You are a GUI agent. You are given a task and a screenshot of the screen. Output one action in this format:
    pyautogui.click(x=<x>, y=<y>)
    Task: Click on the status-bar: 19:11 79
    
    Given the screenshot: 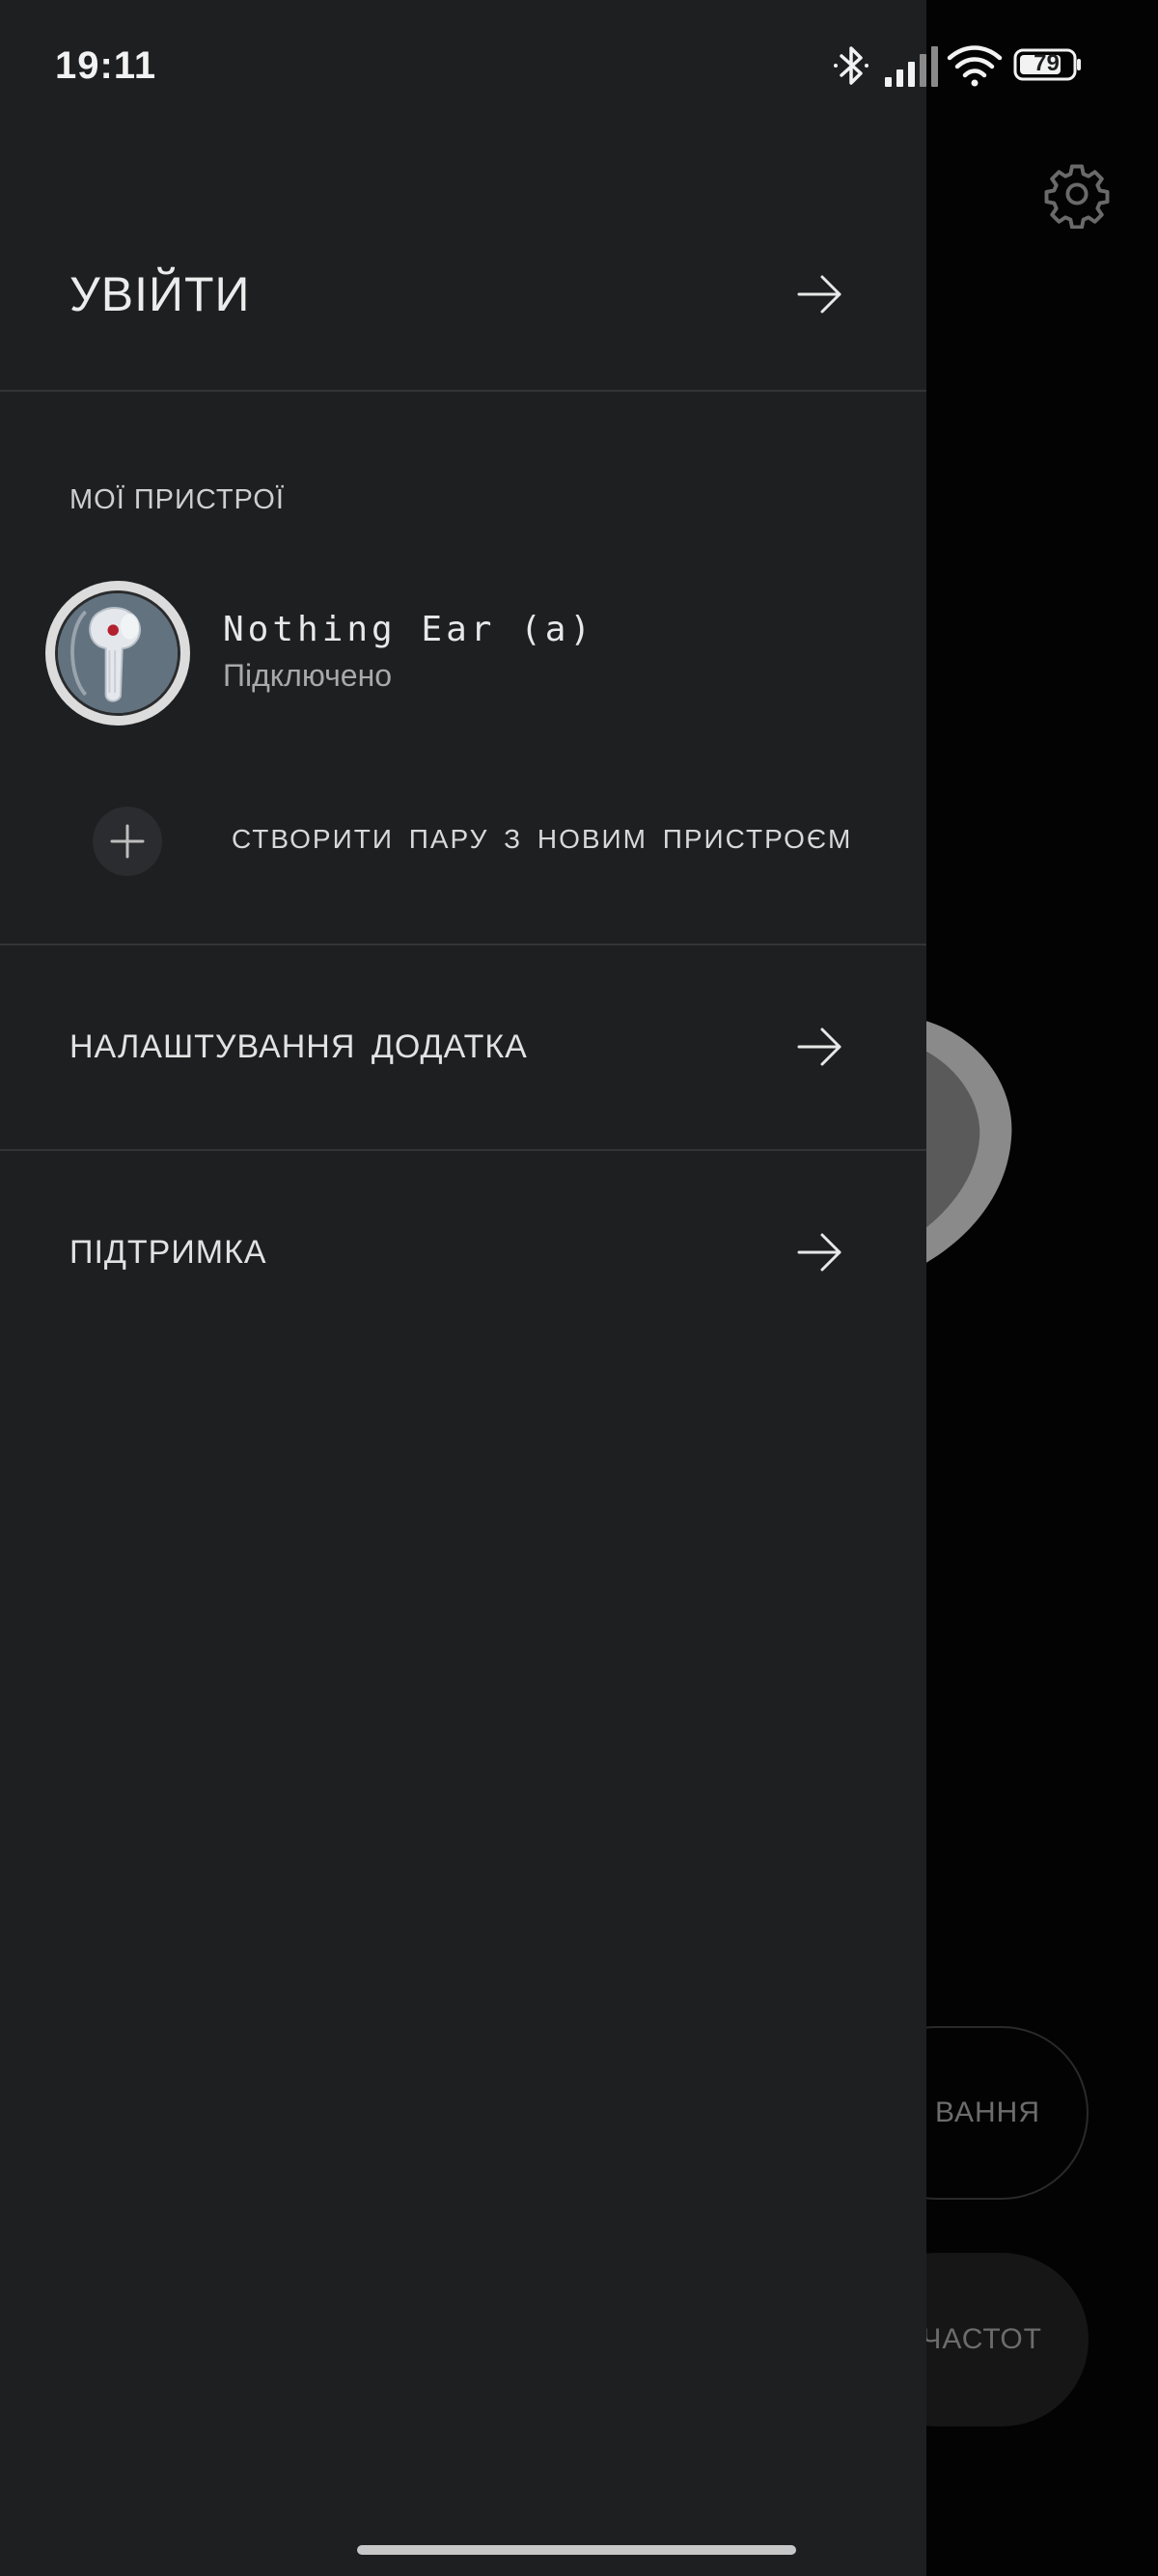 What is the action you would take?
    pyautogui.click(x=579, y=67)
    